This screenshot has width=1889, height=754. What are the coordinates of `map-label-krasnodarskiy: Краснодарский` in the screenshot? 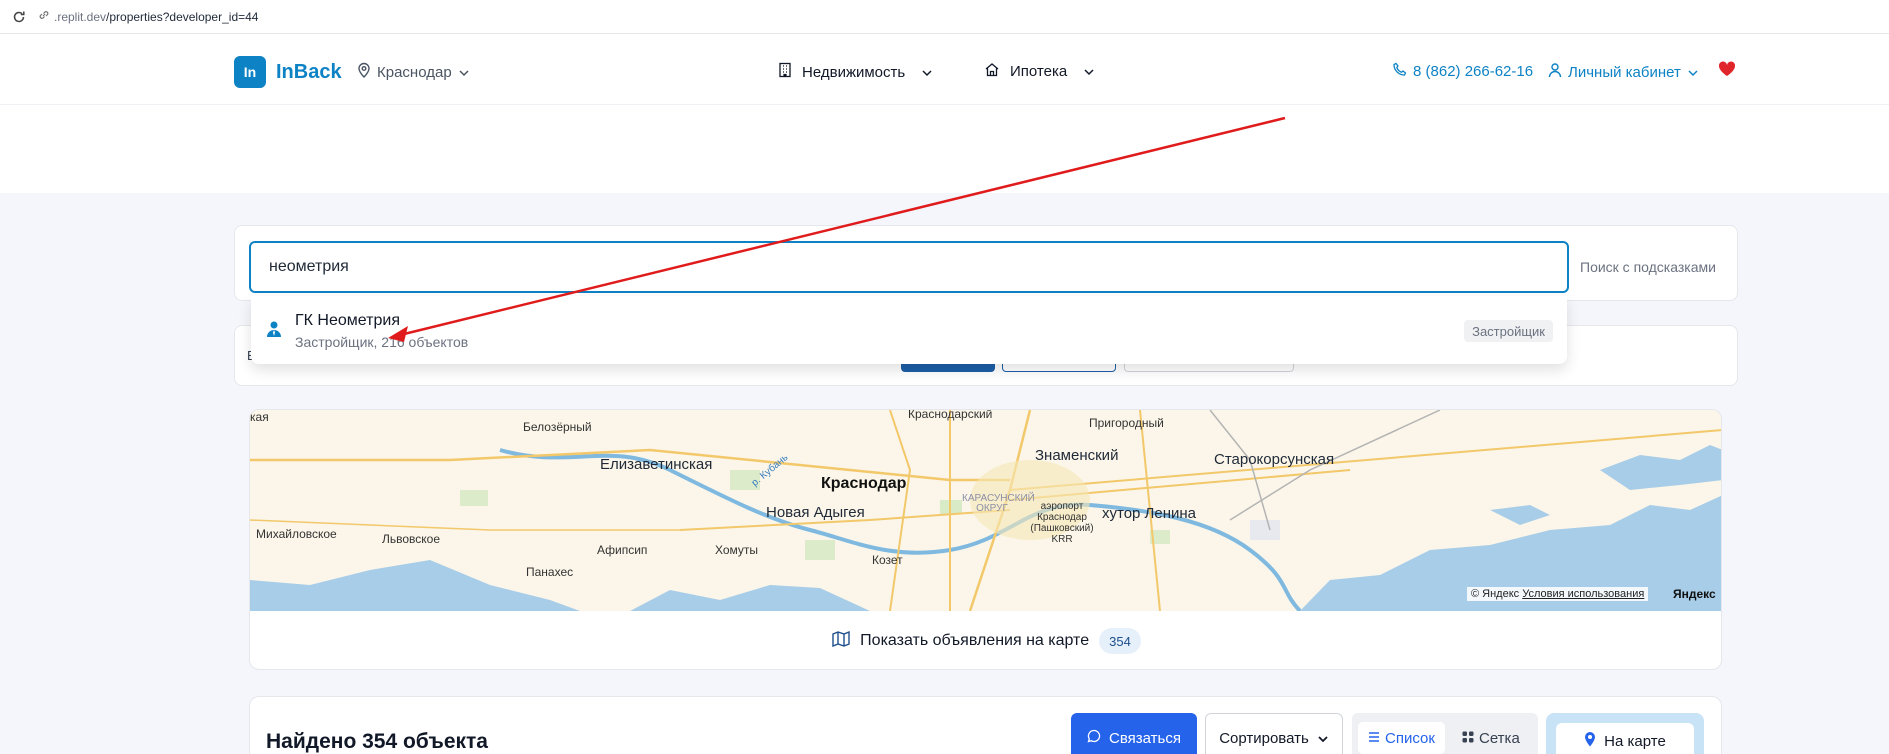 It's located at (950, 415).